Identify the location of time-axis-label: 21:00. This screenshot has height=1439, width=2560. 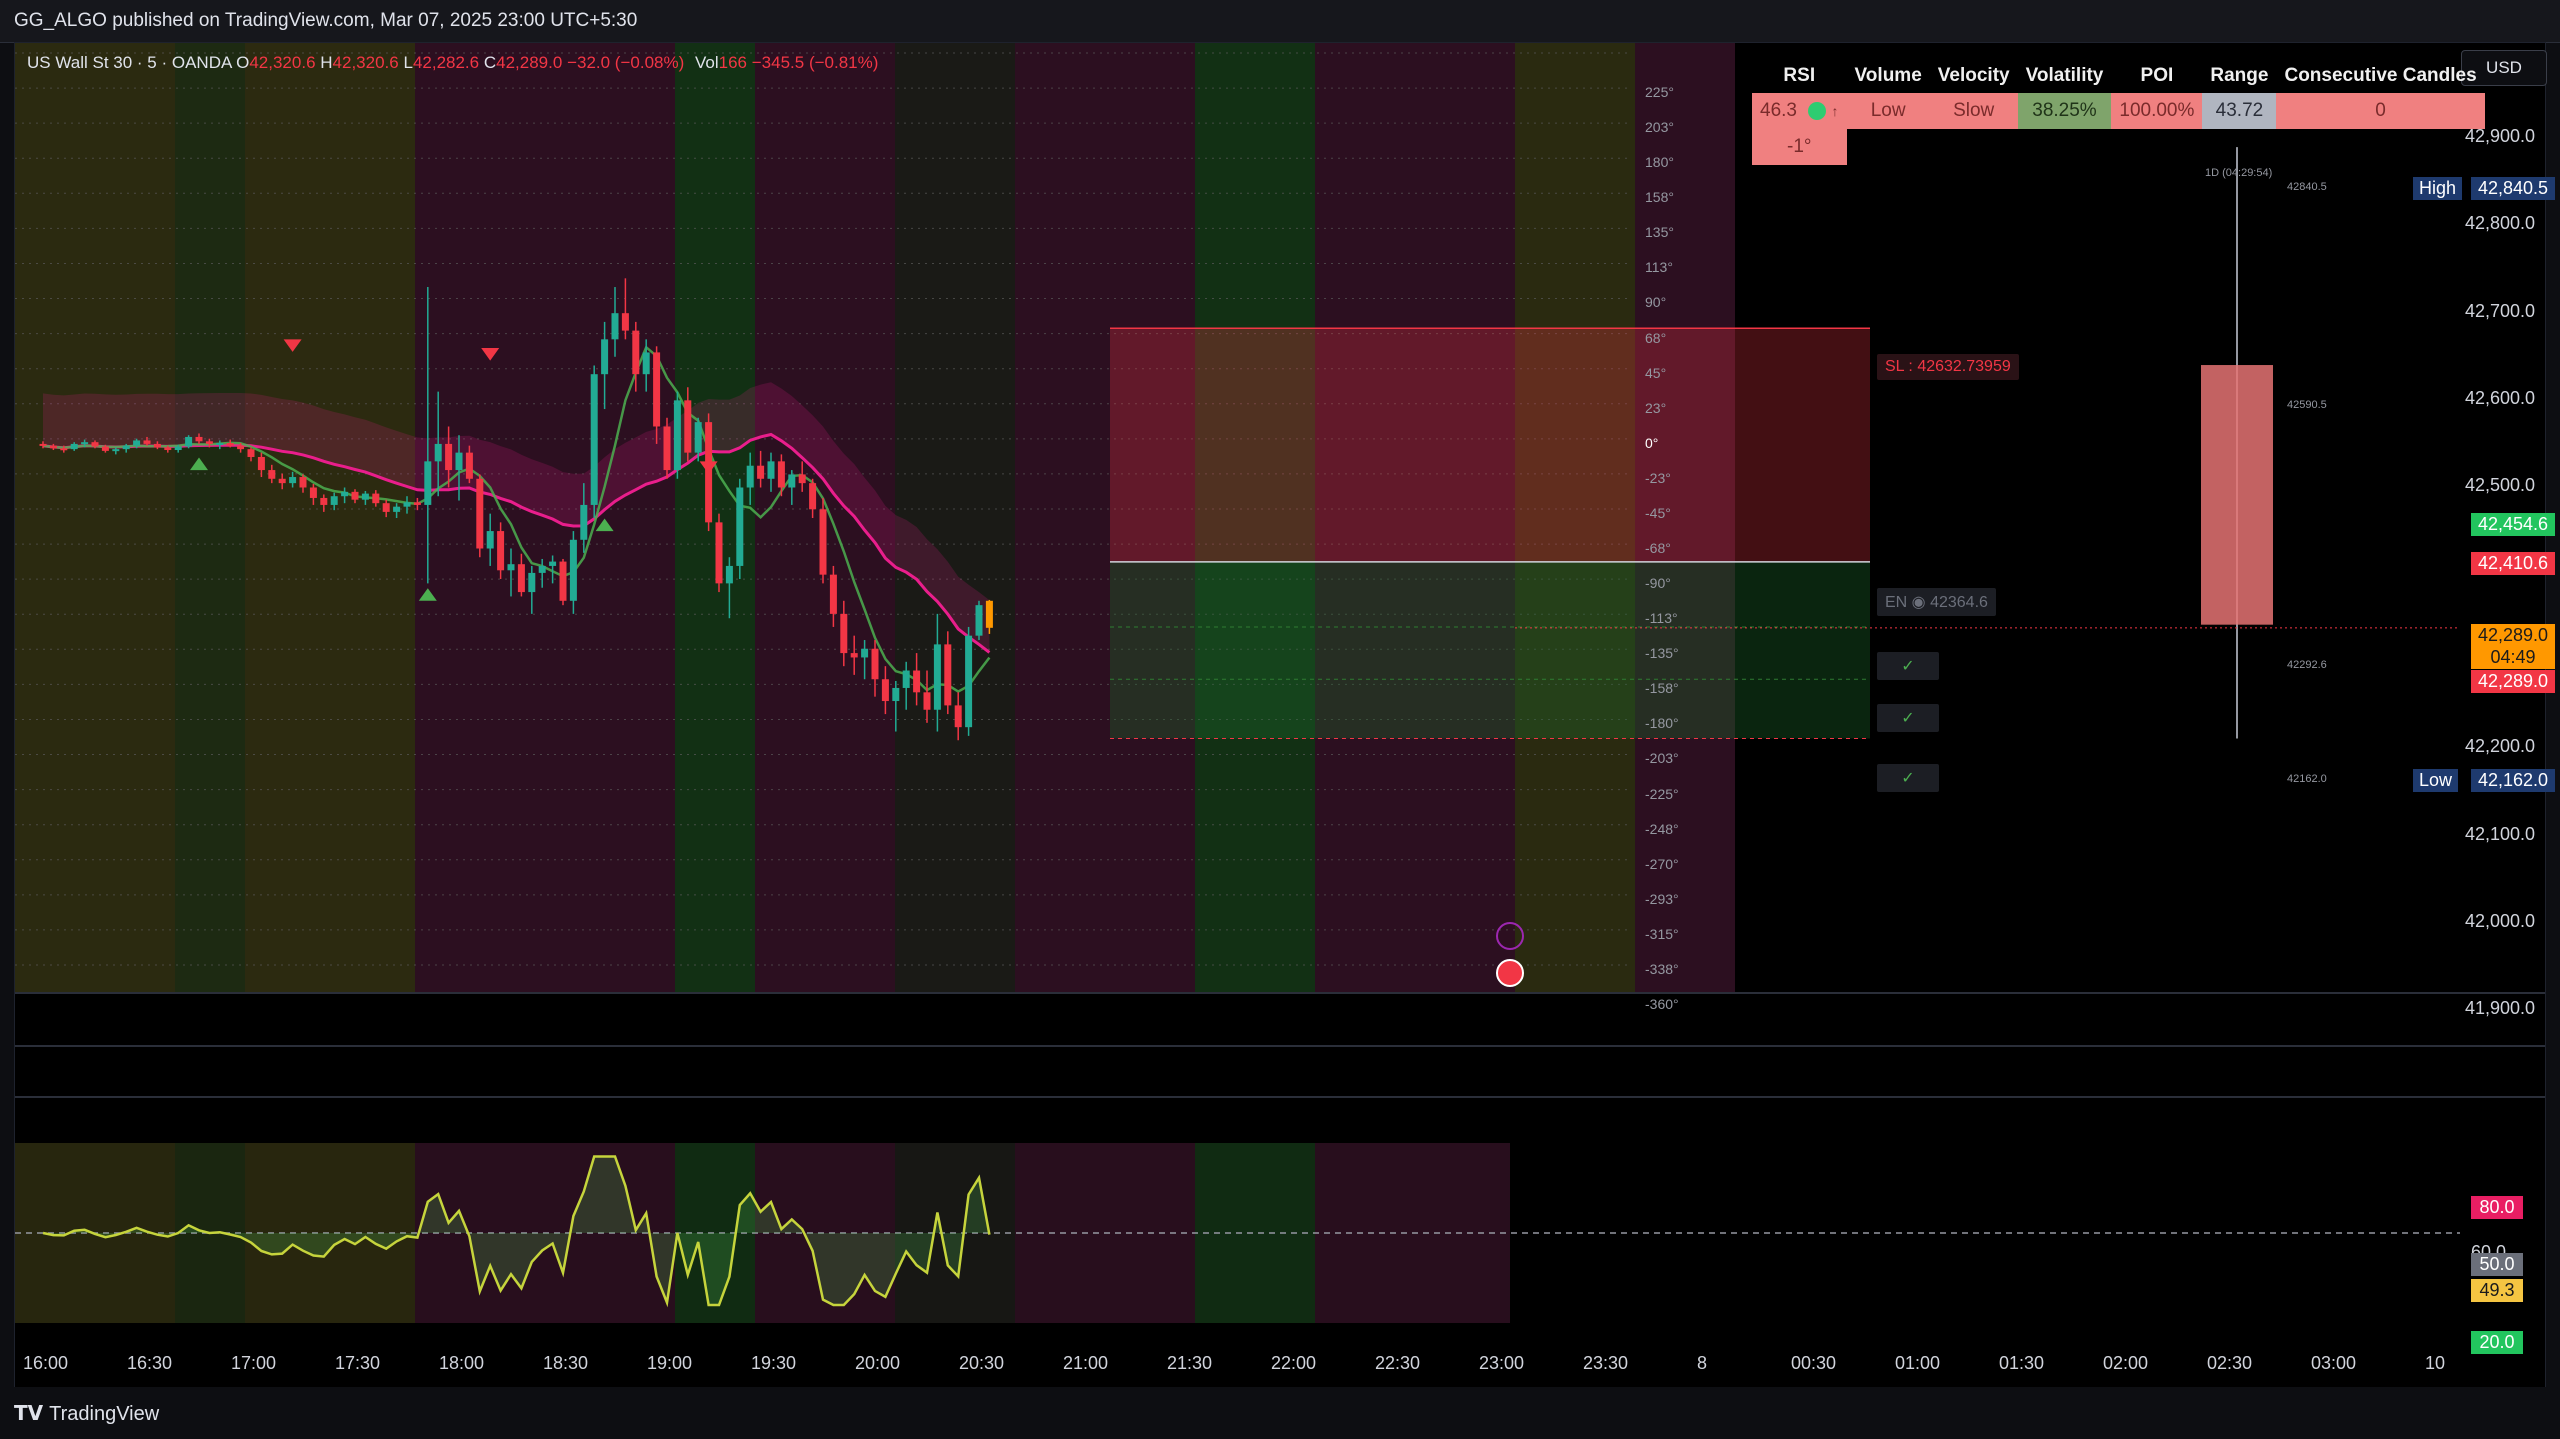
(1086, 1363).